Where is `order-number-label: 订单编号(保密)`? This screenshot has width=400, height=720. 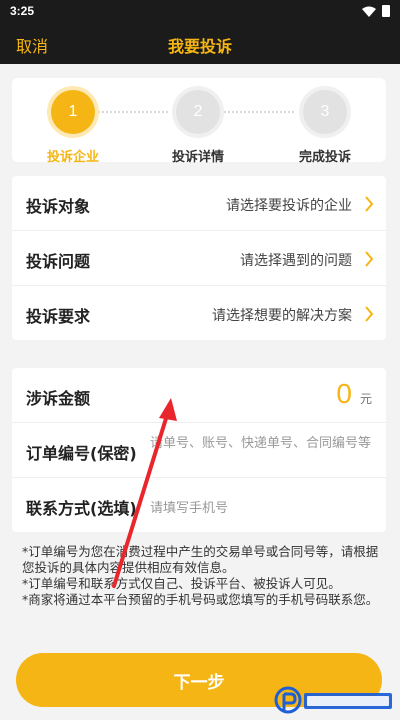
order-number-label: 订单编号(保密) is located at coordinates (81, 453).